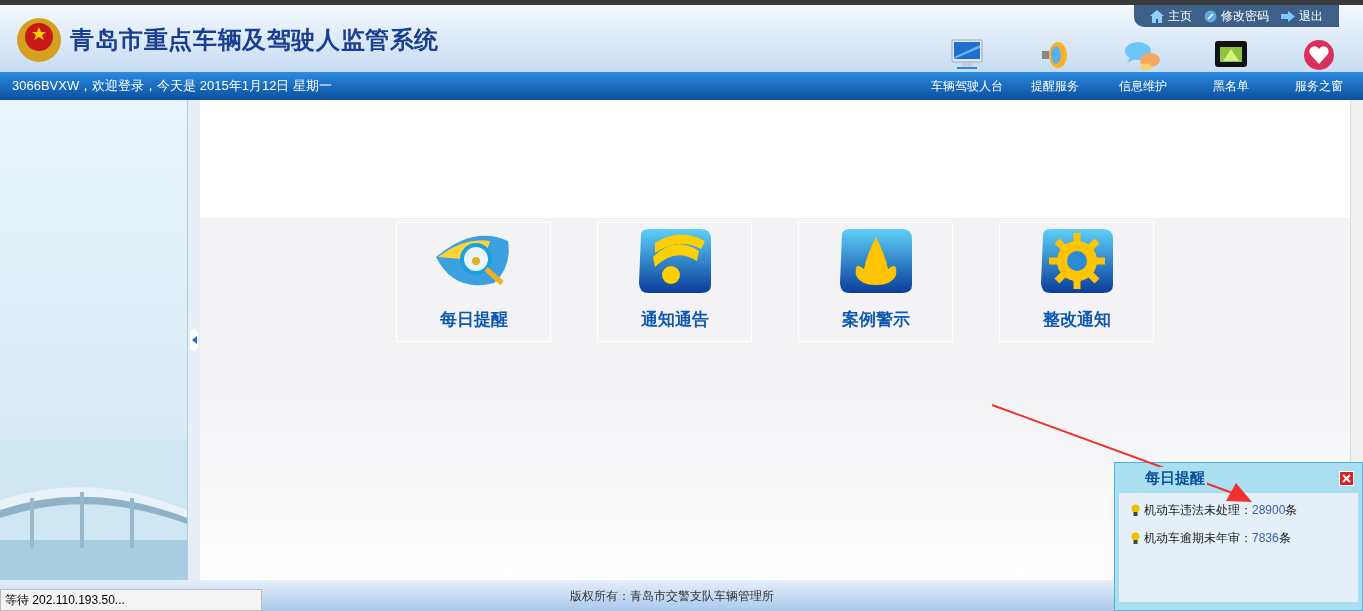 This screenshot has height=611, width=1363. Describe the element at coordinates (39, 40) in the screenshot. I see `police-emblem-icon` at that location.